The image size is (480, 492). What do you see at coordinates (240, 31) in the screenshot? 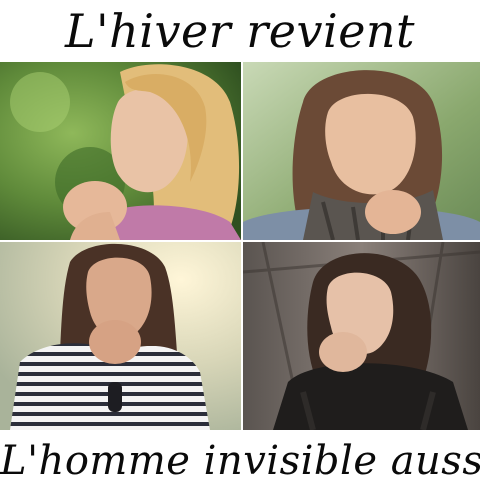
I see `top-caption: L'hiver revient` at bounding box center [240, 31].